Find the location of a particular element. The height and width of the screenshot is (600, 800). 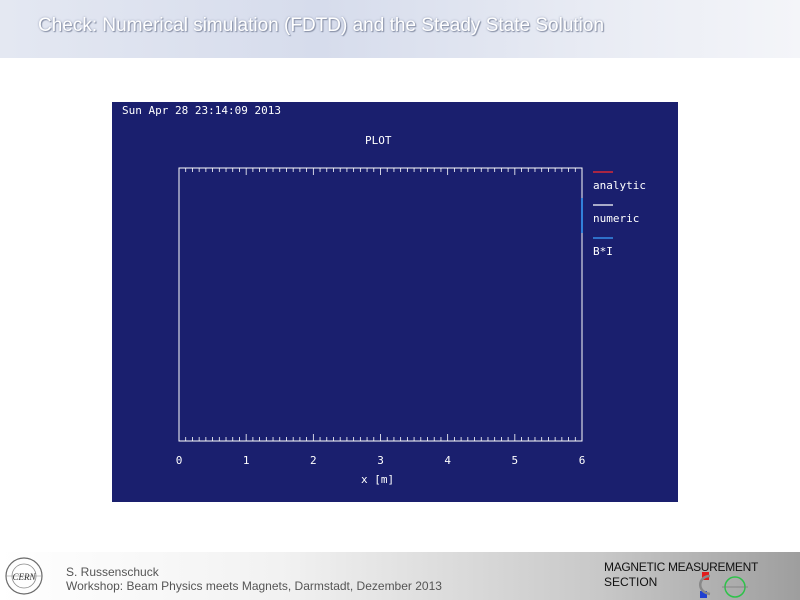

magnet-logo-icon is located at coordinates (723, 585).